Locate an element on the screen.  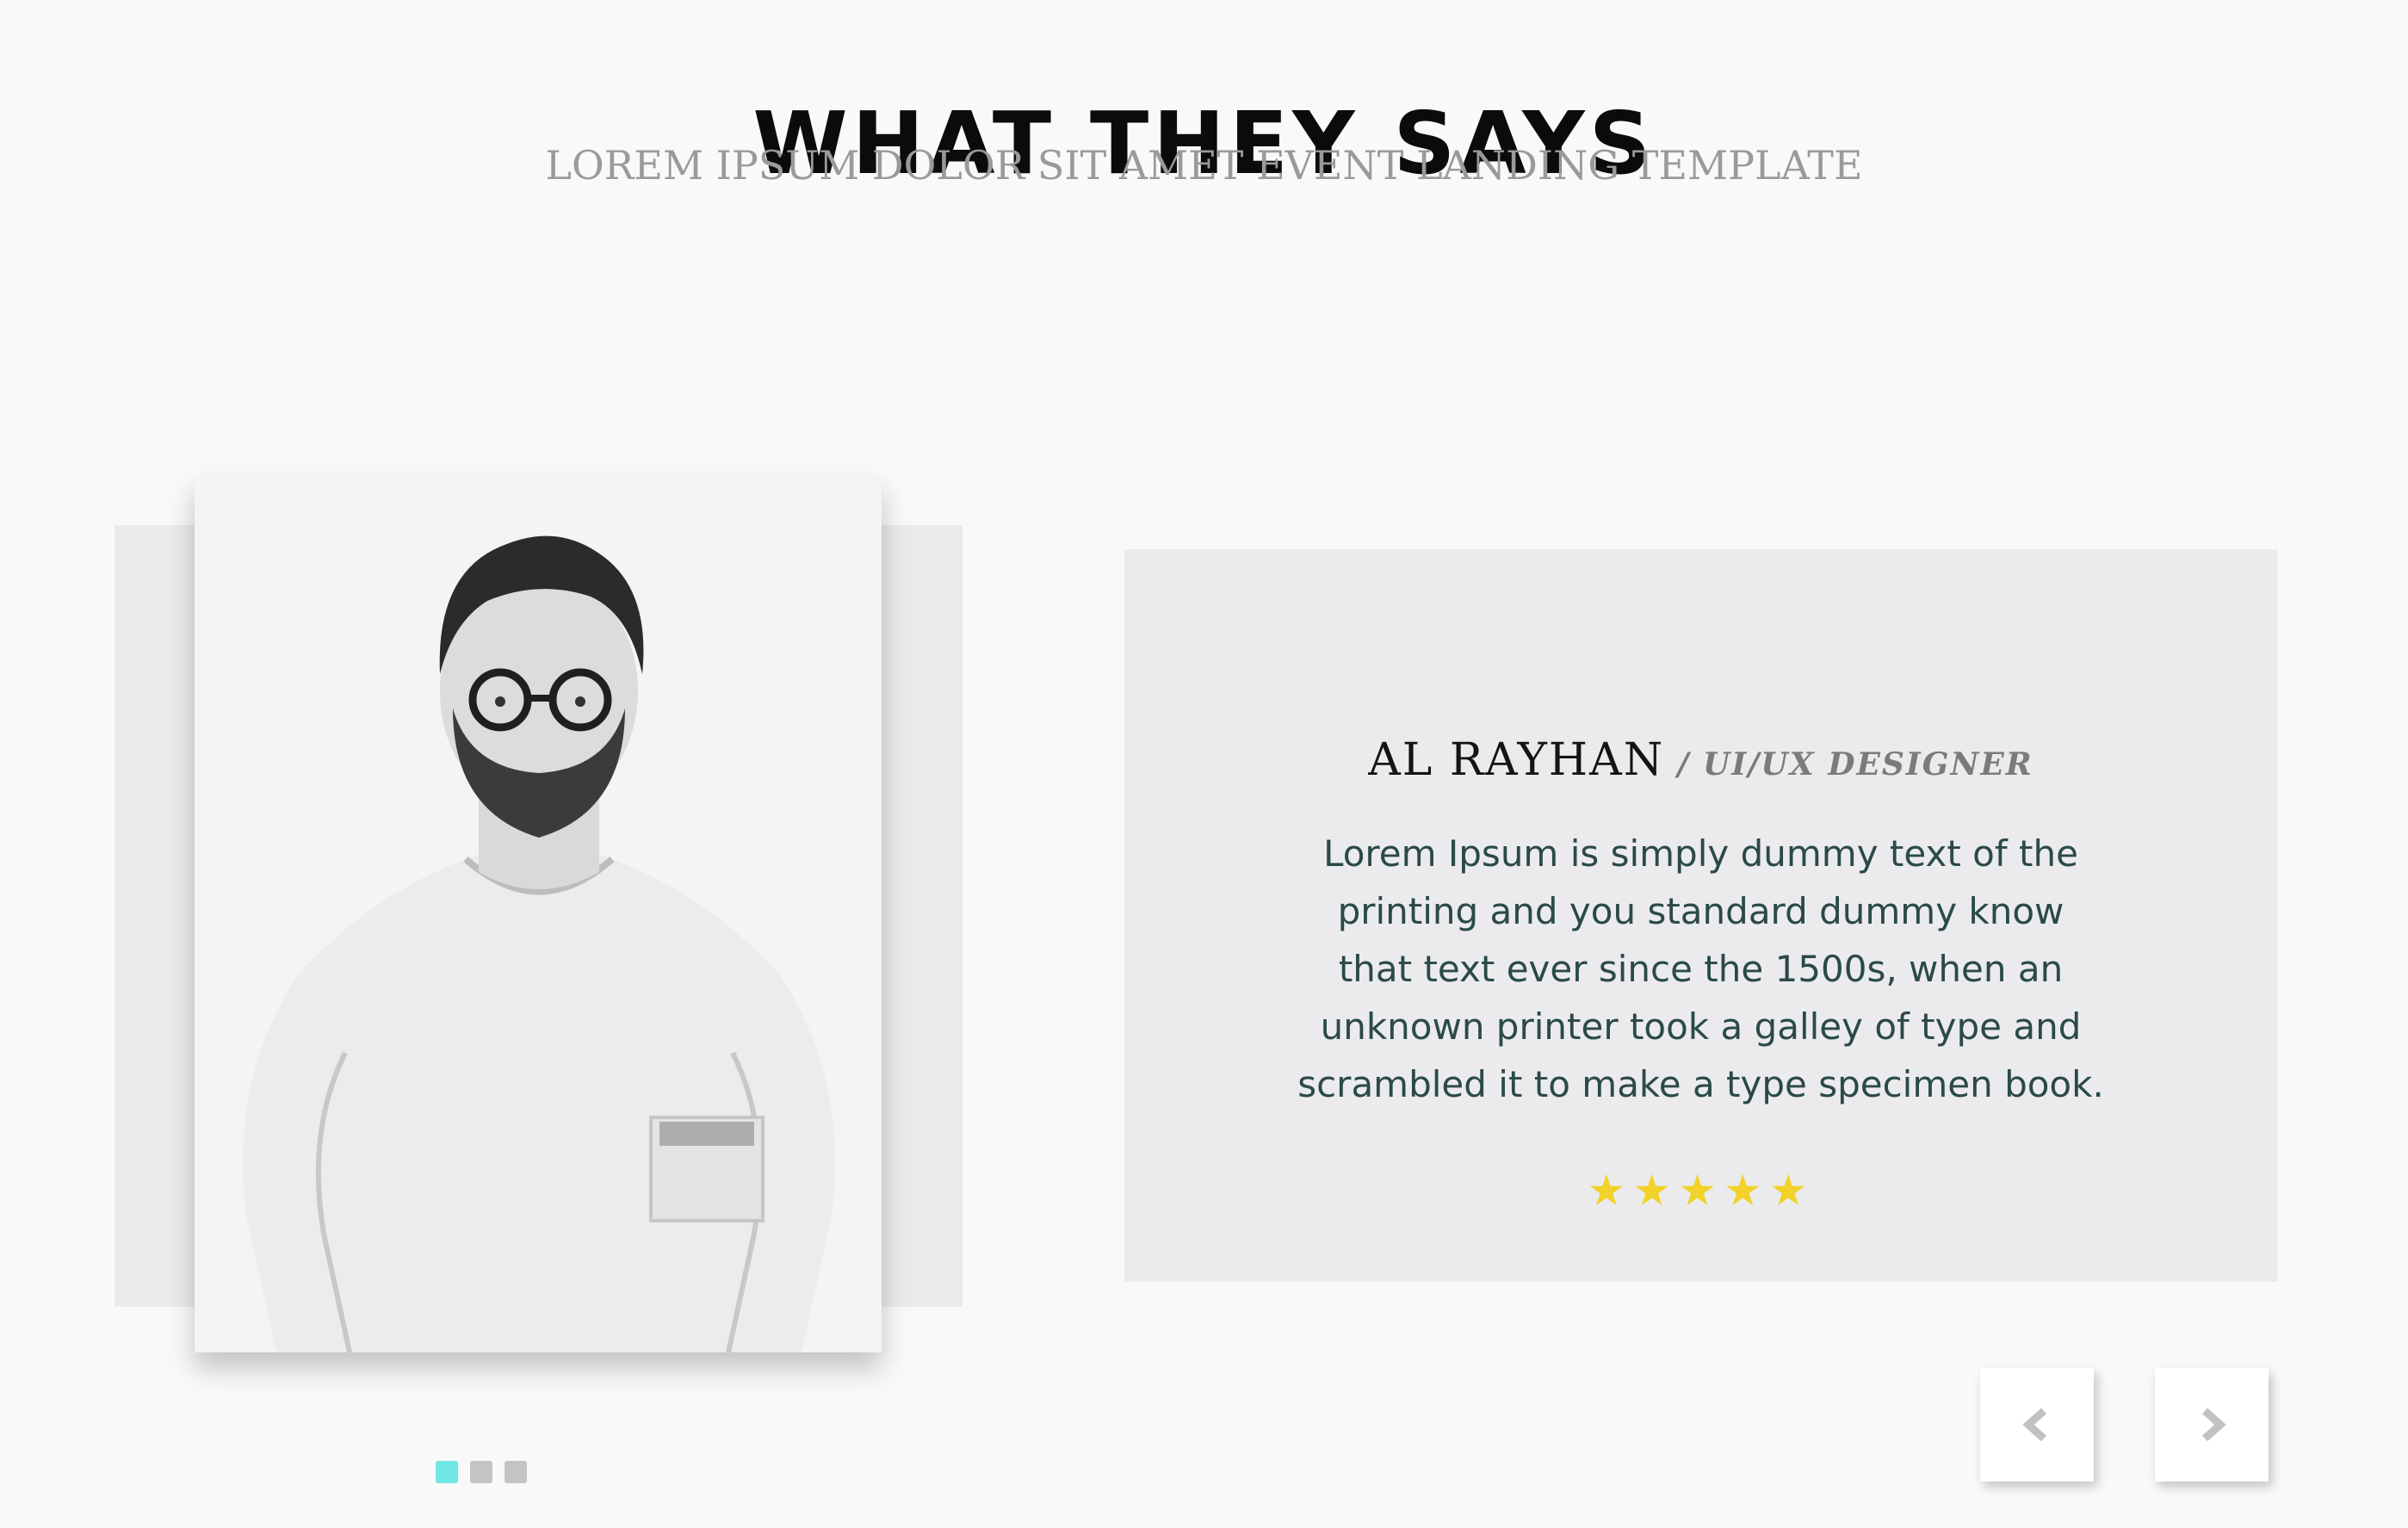
author-name: AL RAYHAN is located at coordinates (1516, 760).